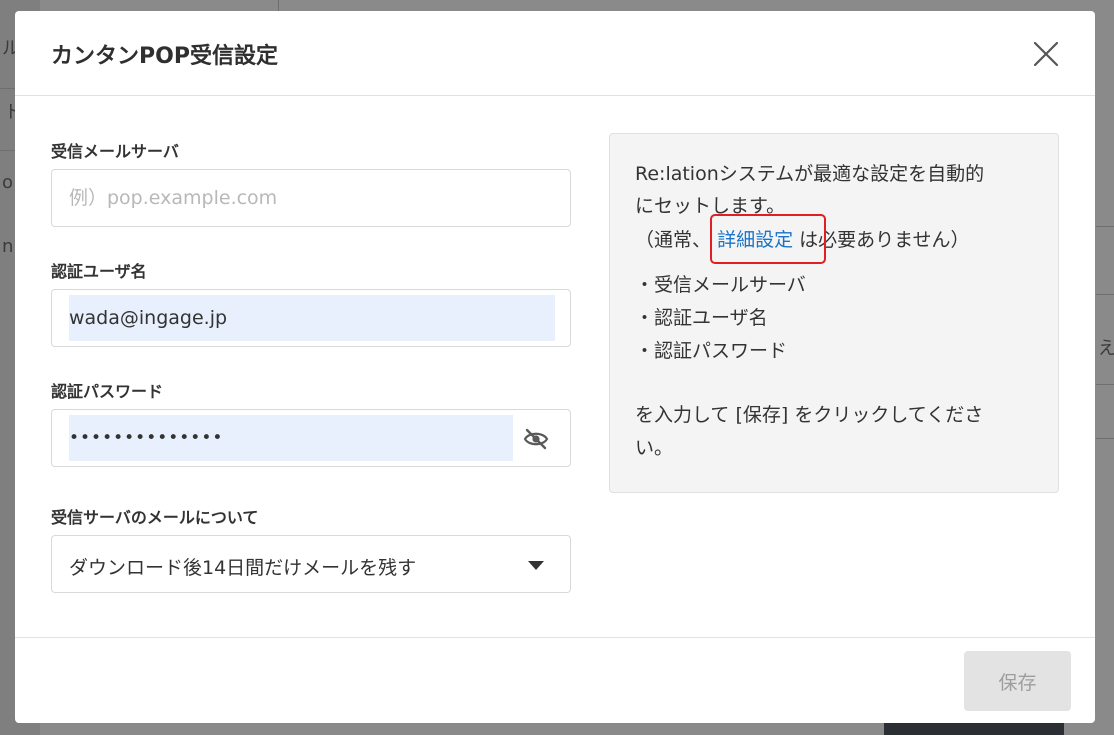 This screenshot has width=1114, height=735. What do you see at coordinates (701, 318) in the screenshot?
I see `info-bullet: ・認証ユーザ名` at bounding box center [701, 318].